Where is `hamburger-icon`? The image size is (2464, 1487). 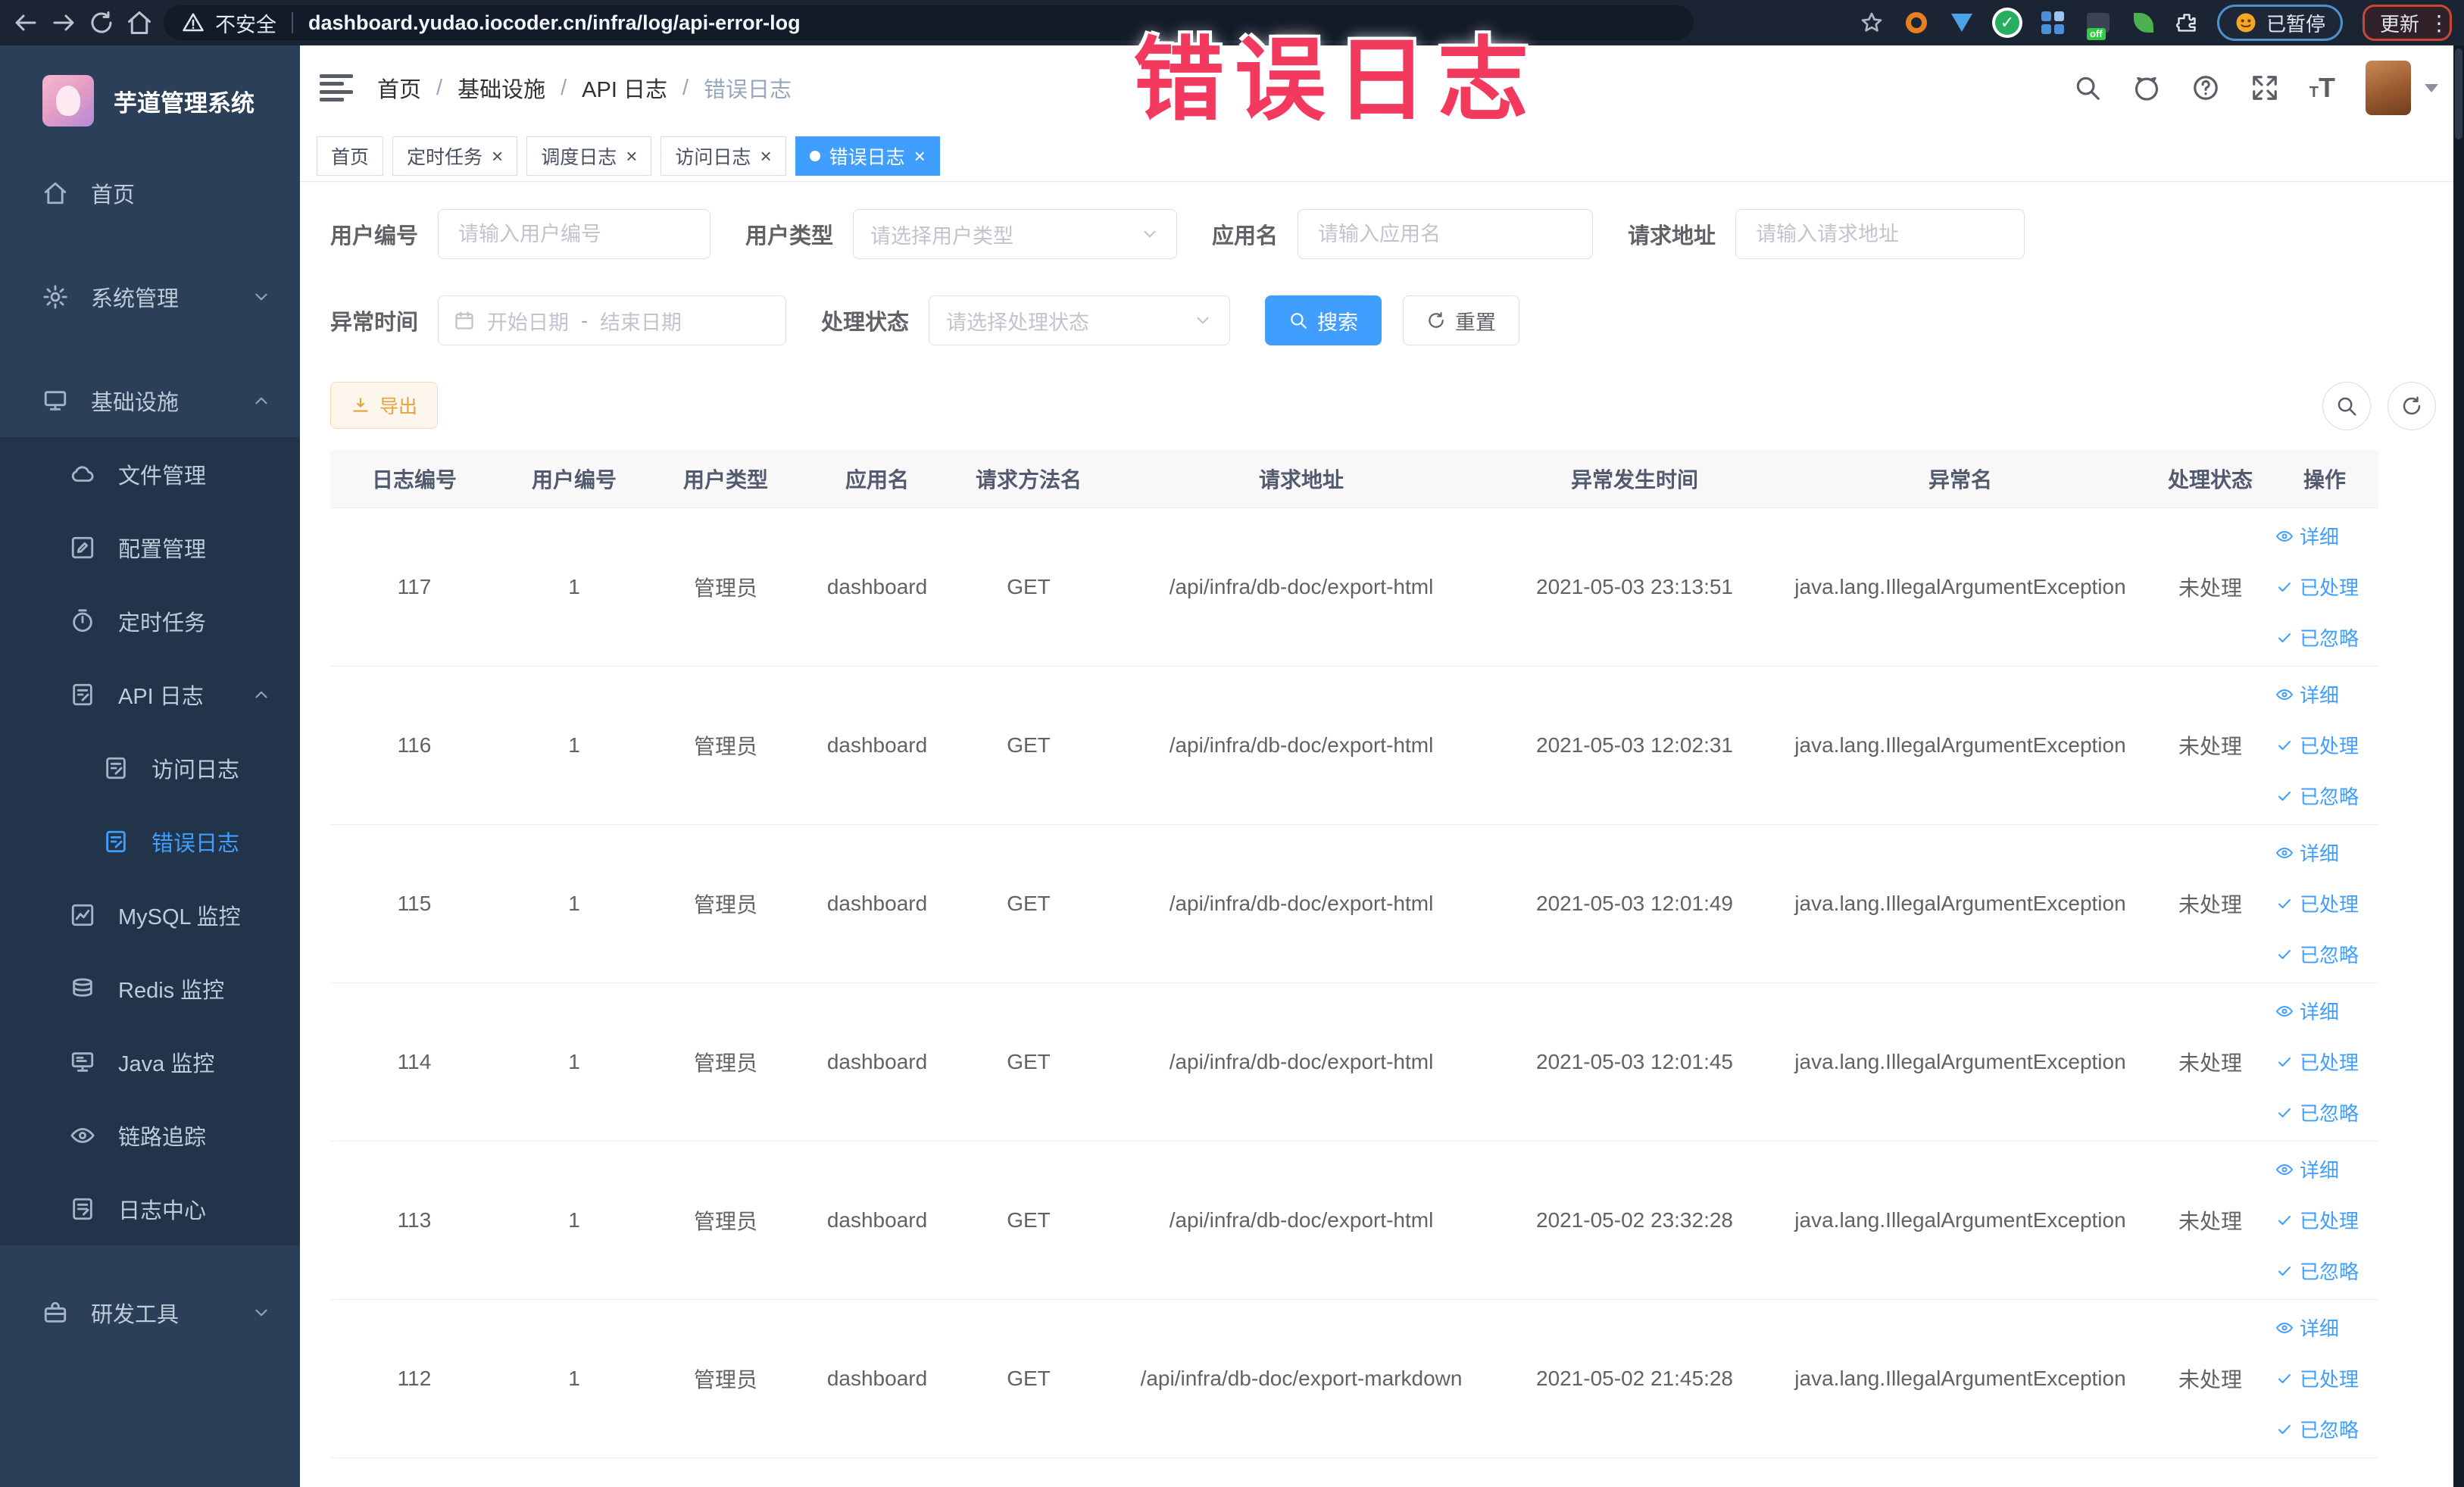 hamburger-icon is located at coordinates (336, 88).